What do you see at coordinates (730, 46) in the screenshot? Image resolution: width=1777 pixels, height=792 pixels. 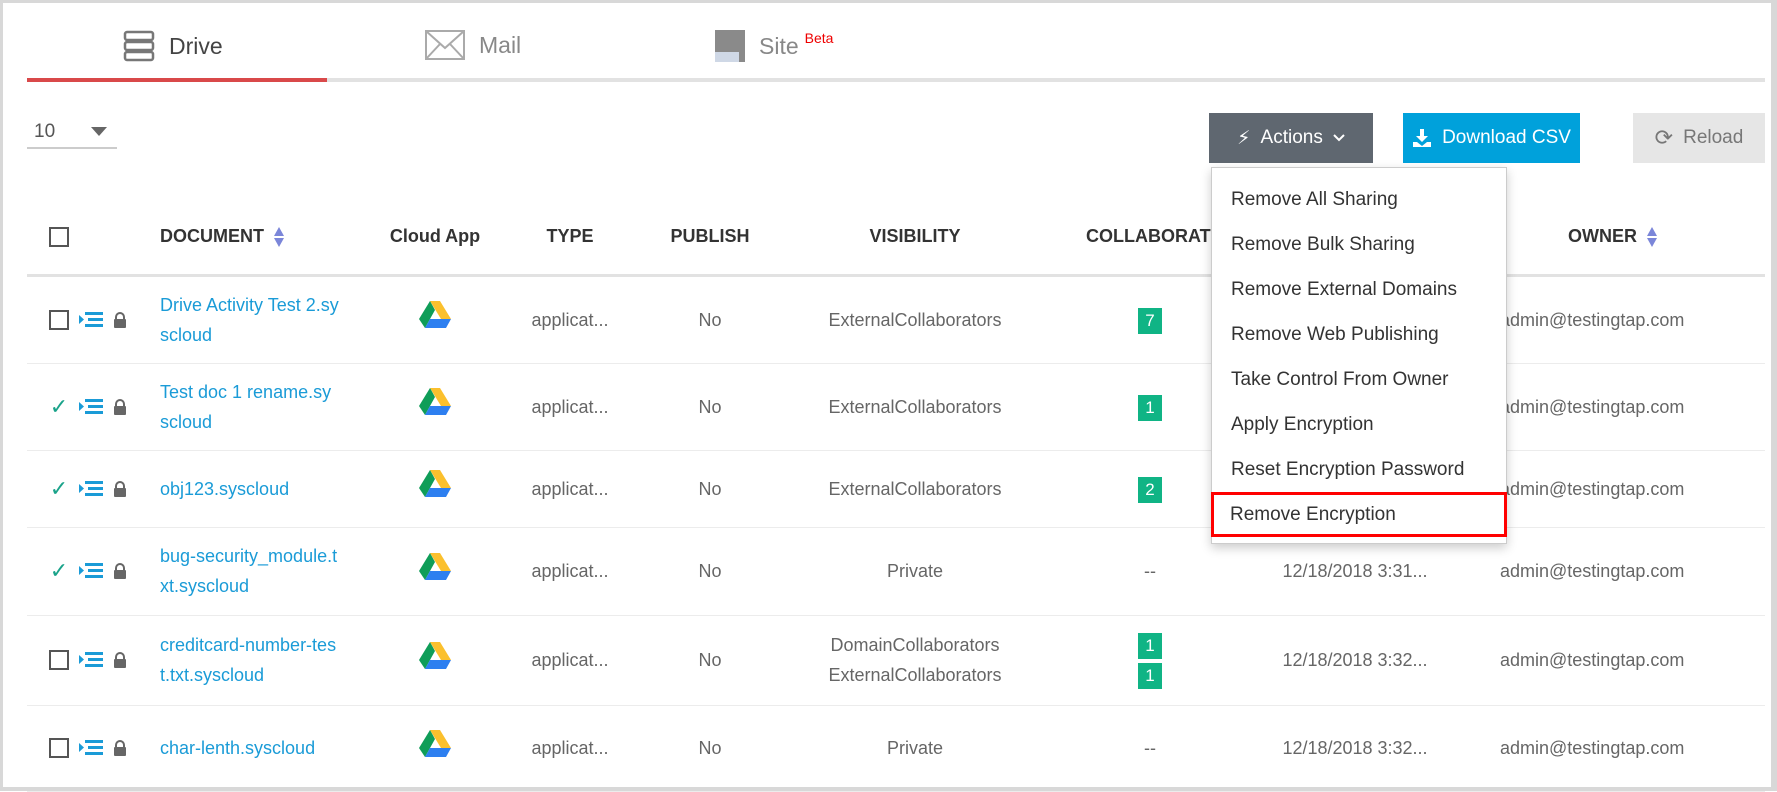 I see `site-icon` at bounding box center [730, 46].